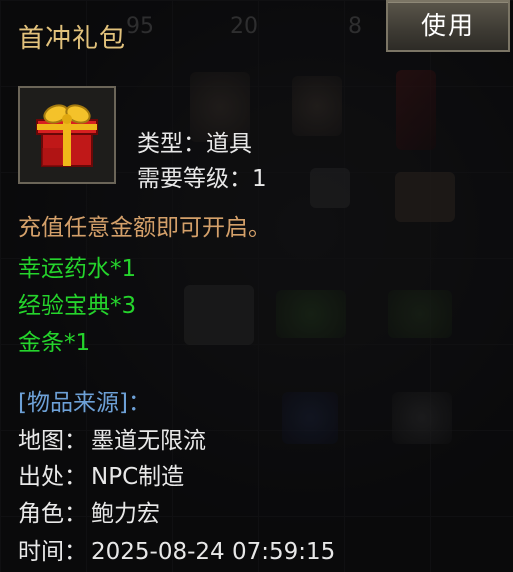  What do you see at coordinates (171, 144) in the screenshot?
I see `item-type-label: 类型：` at bounding box center [171, 144].